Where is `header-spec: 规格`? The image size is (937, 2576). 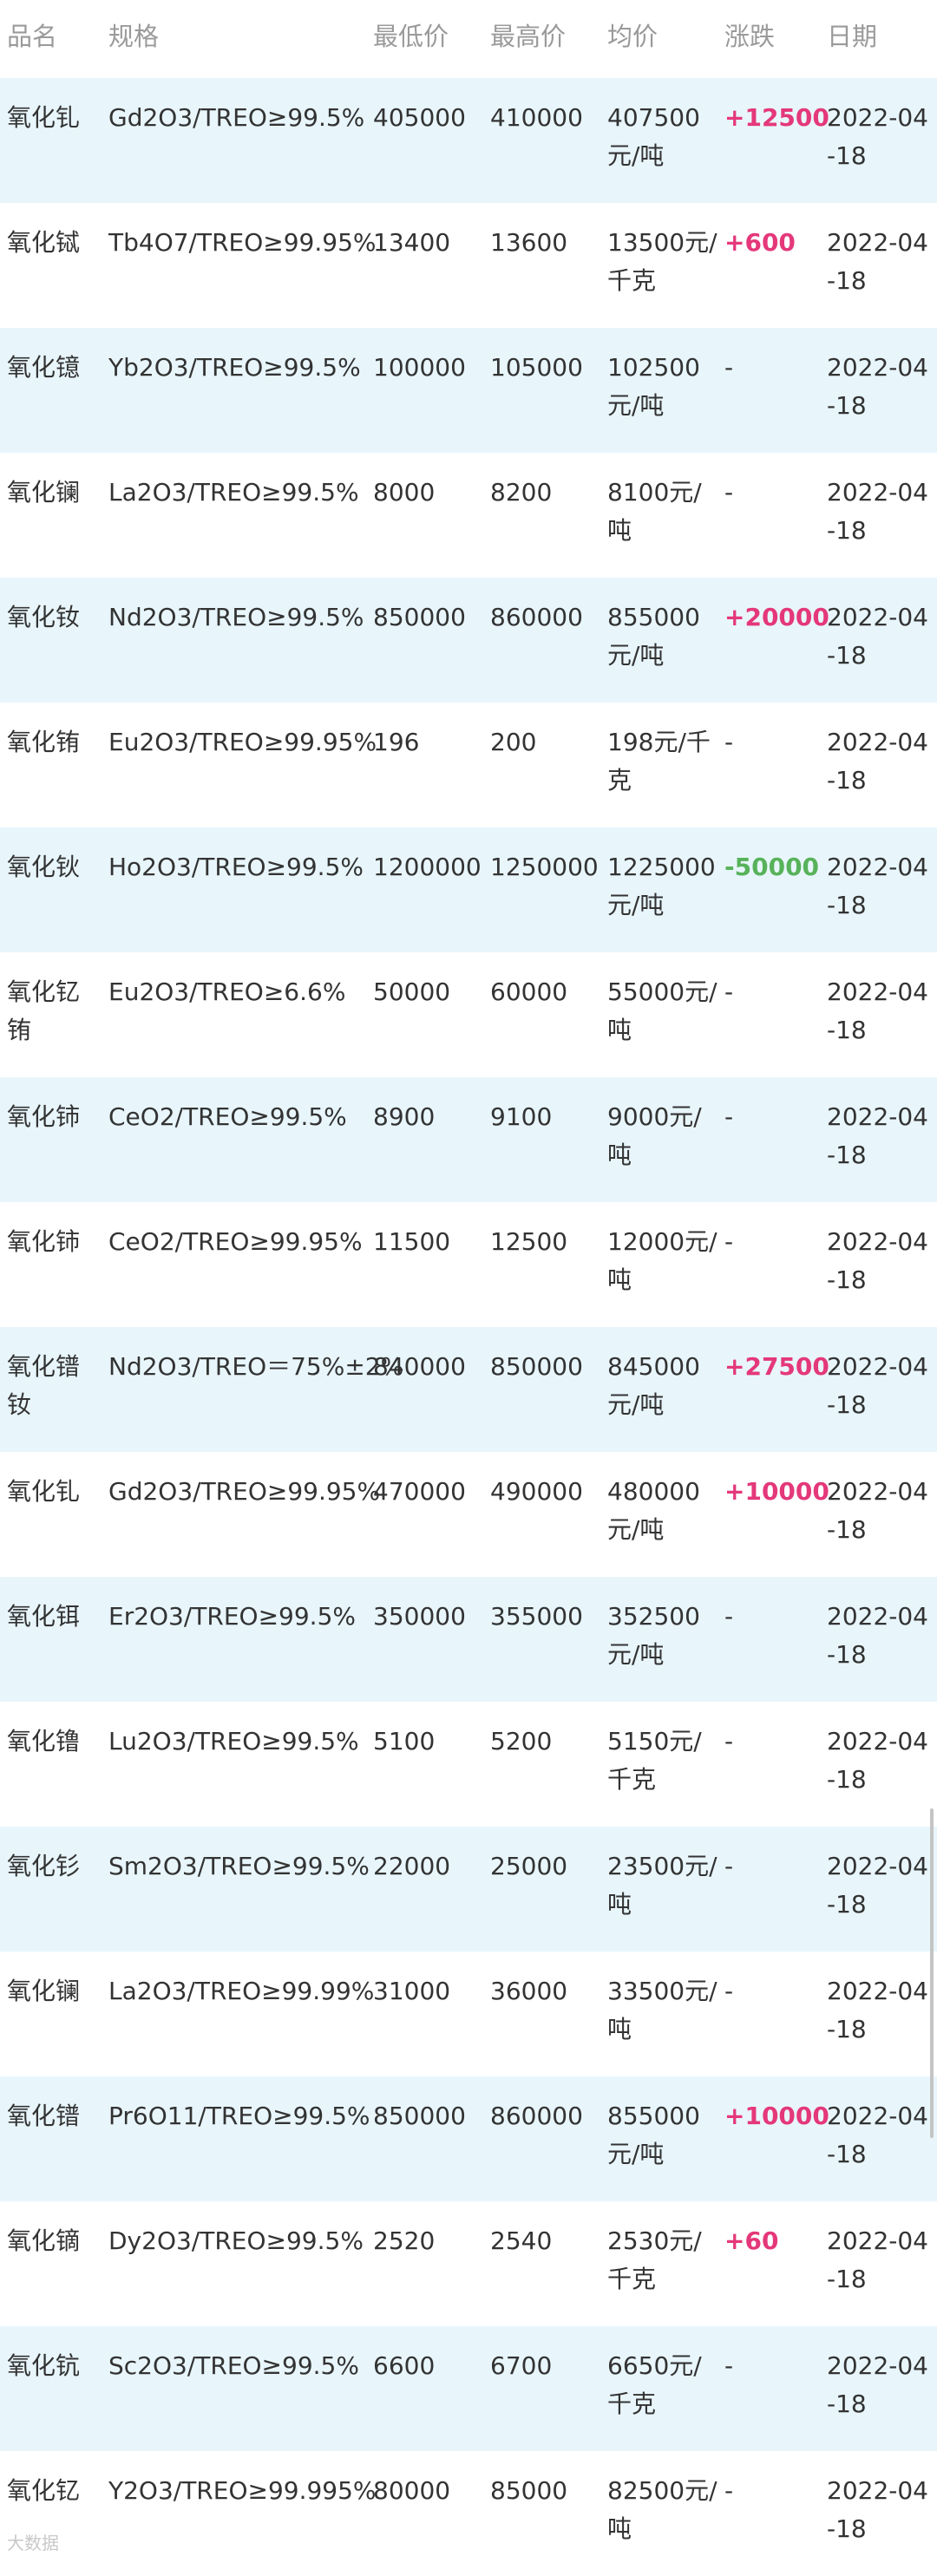
header-spec: 规格 is located at coordinates (238, 36).